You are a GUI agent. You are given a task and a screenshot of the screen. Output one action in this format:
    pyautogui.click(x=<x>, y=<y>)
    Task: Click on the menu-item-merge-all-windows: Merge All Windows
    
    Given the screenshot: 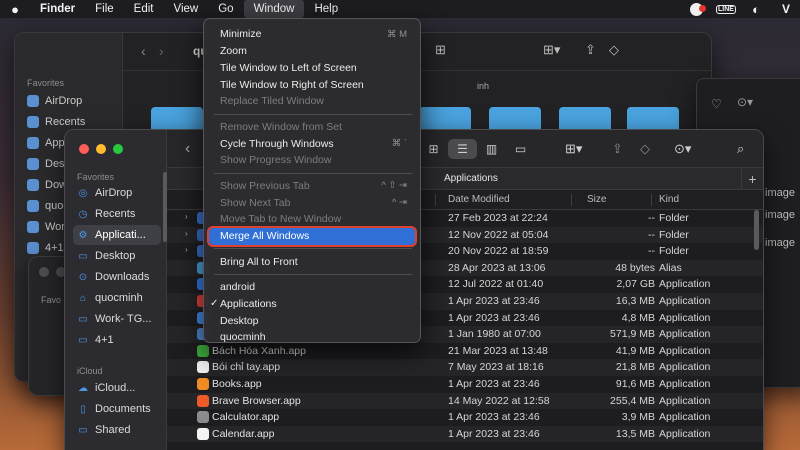 What is the action you would take?
    pyautogui.click(x=312, y=236)
    